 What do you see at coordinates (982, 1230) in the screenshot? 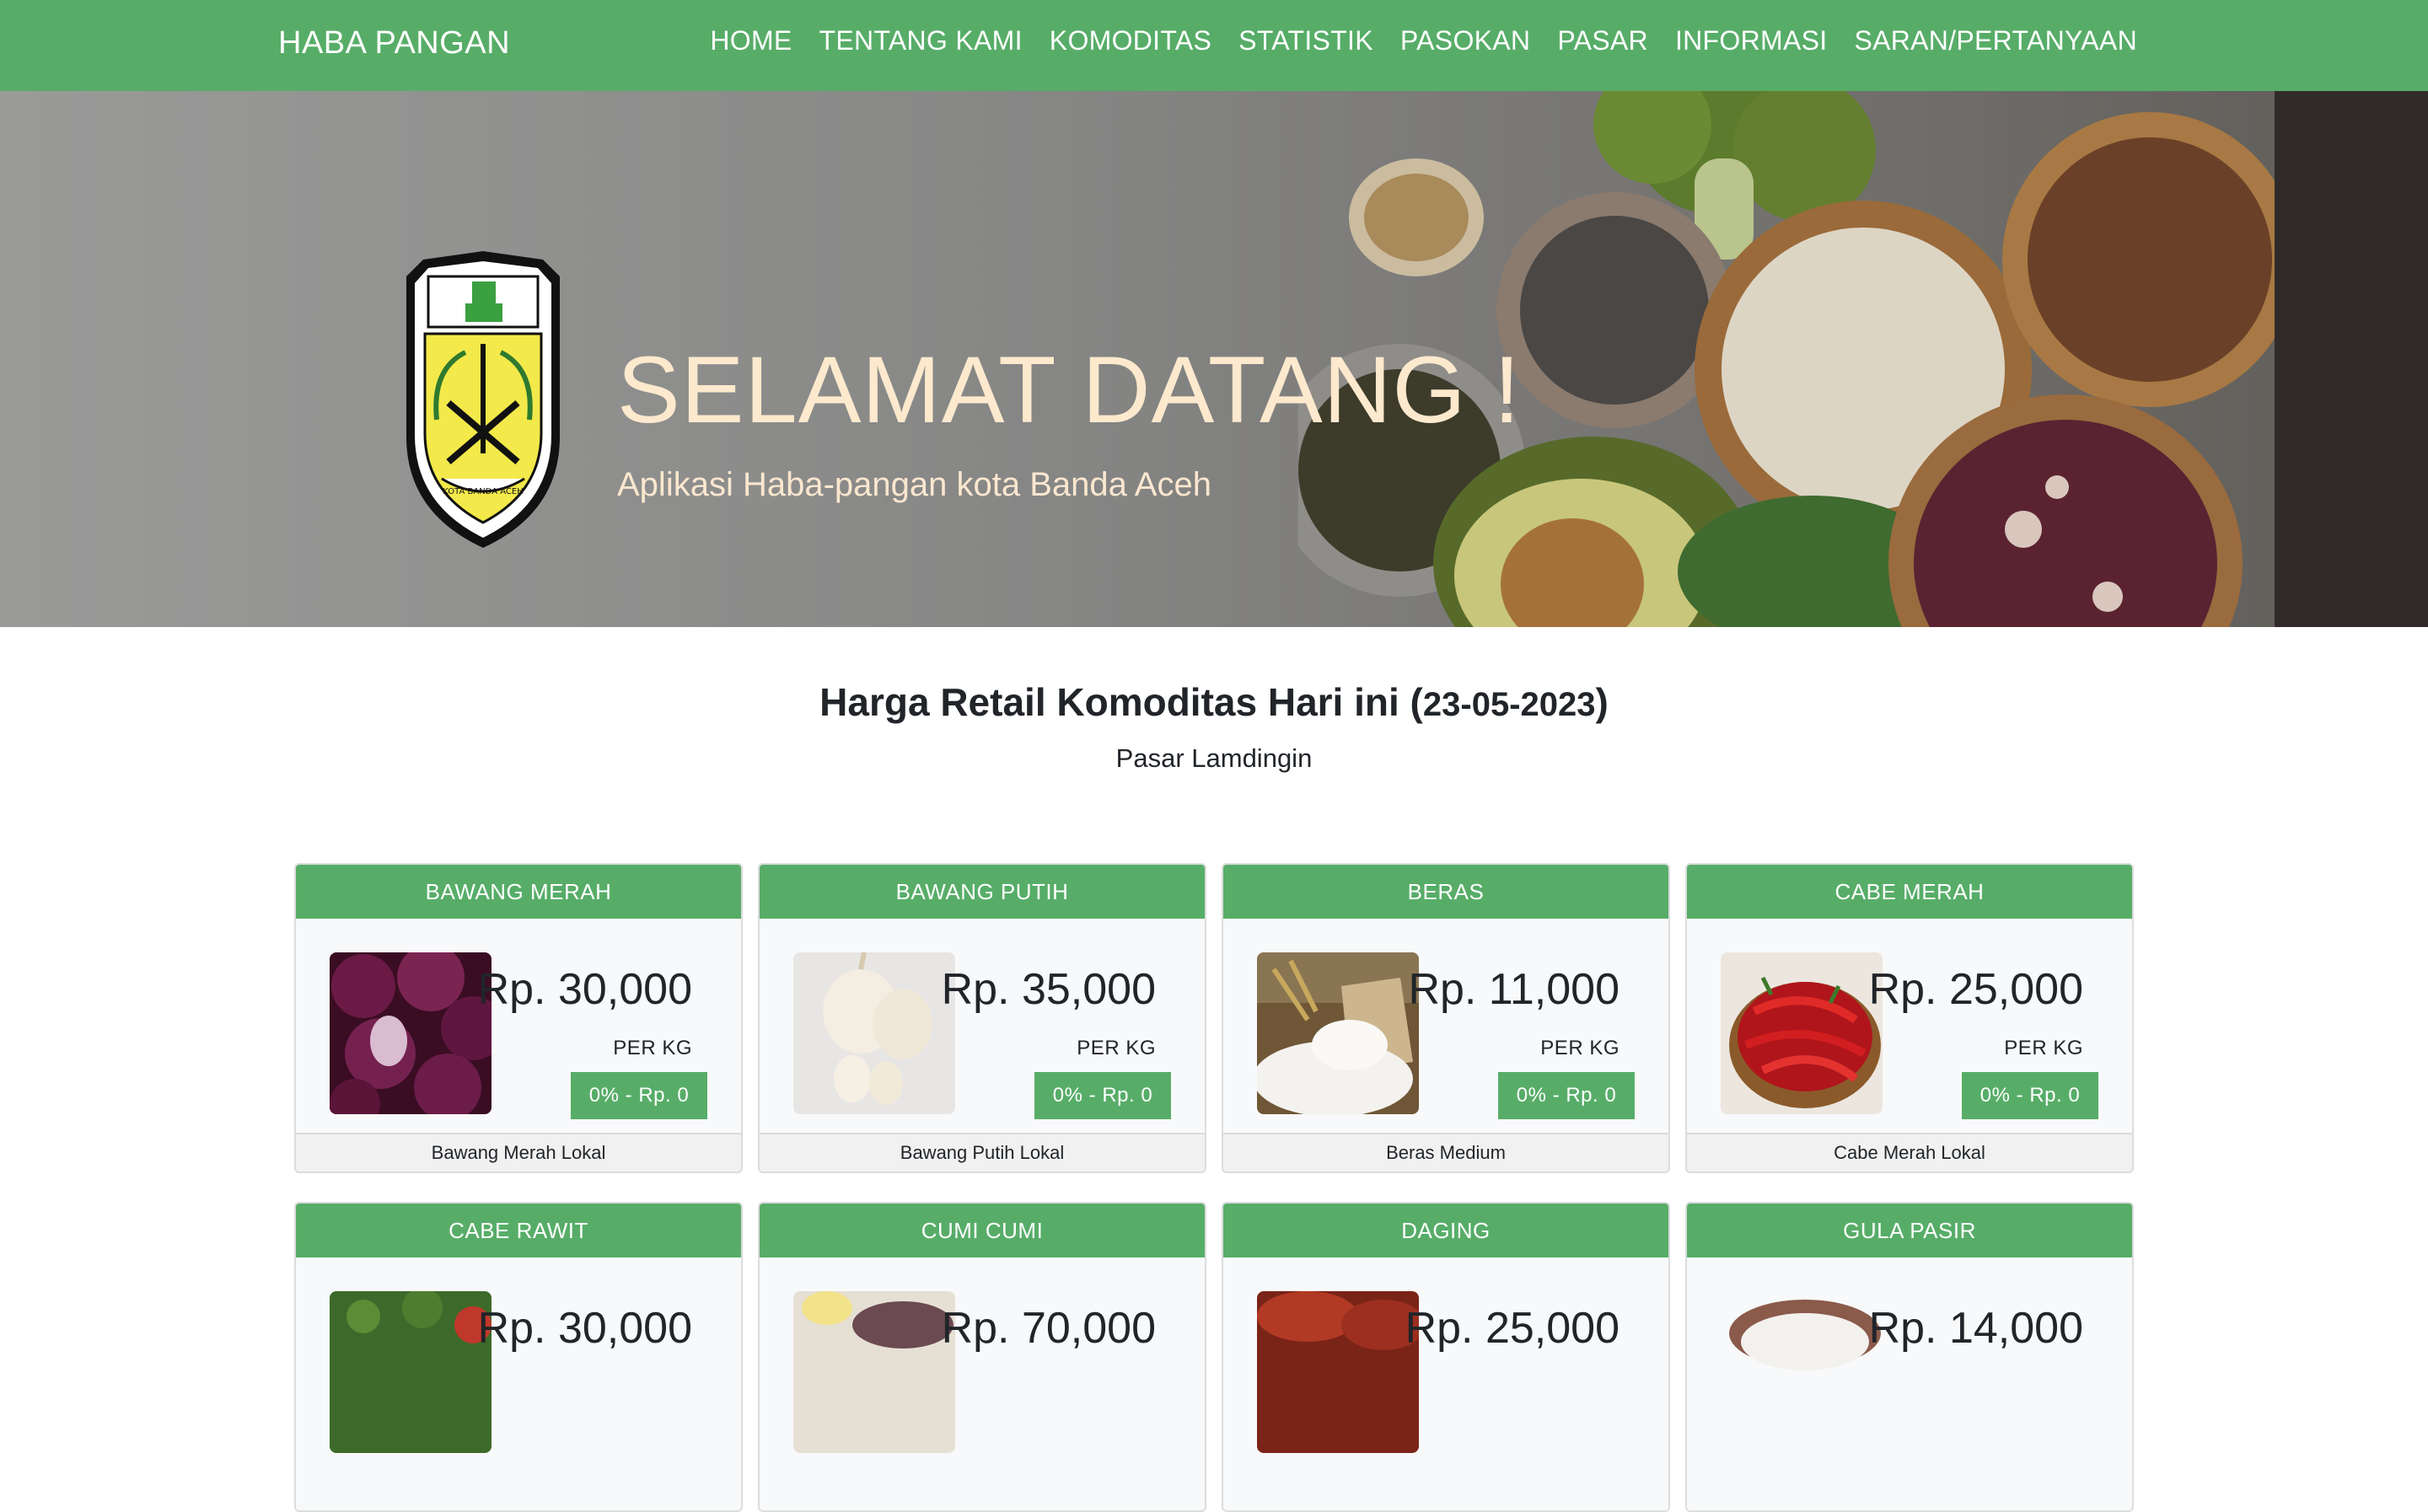
I see `card-title: CUMI CUMI` at bounding box center [982, 1230].